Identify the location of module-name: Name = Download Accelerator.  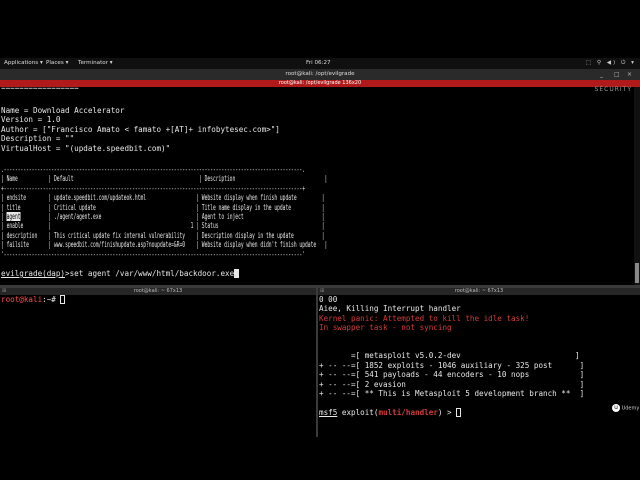
(63, 110).